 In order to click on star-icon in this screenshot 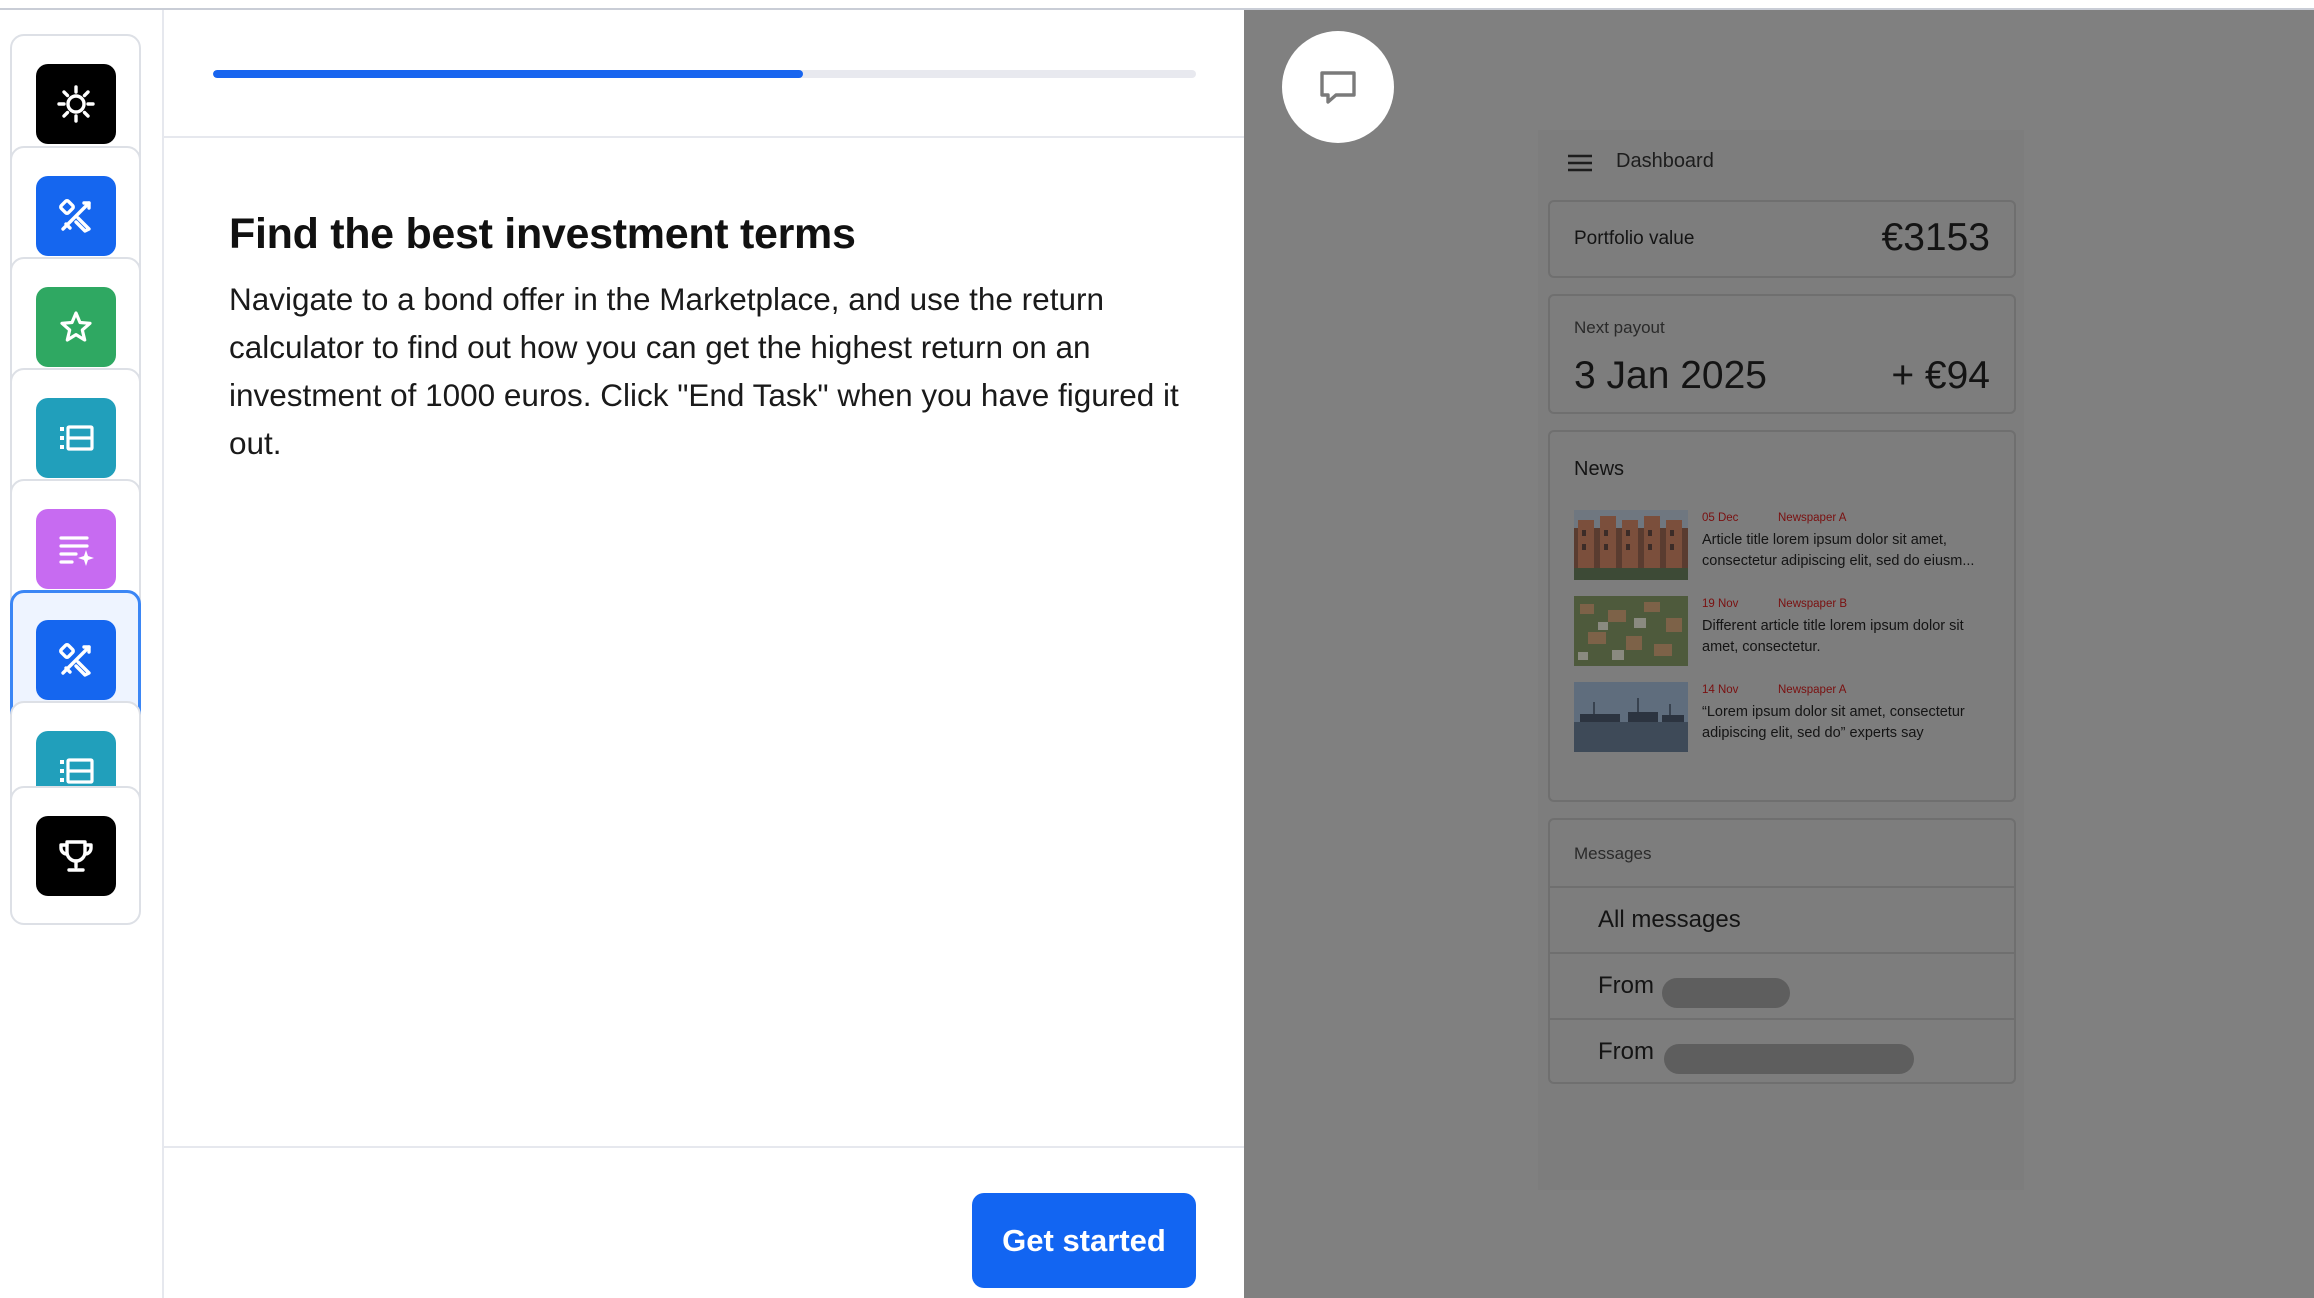, I will do `click(75, 326)`.